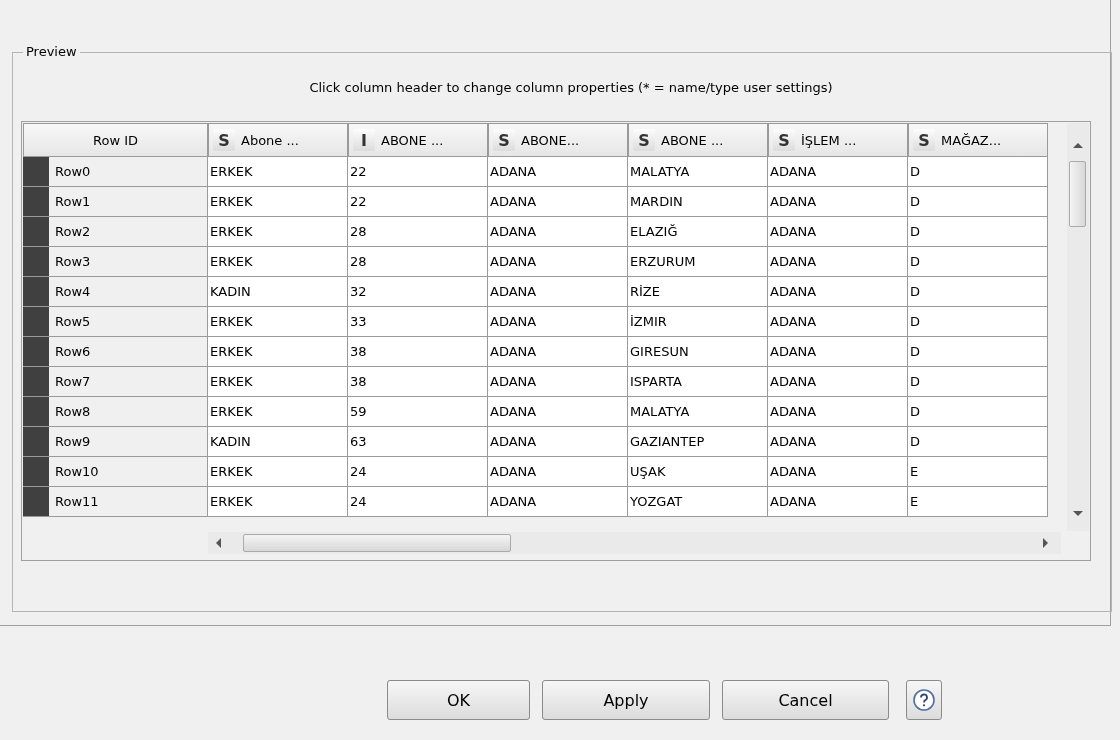 Image resolution: width=1120 pixels, height=740 pixels. What do you see at coordinates (358, 231) in the screenshot?
I see `table-cell: 28` at bounding box center [358, 231].